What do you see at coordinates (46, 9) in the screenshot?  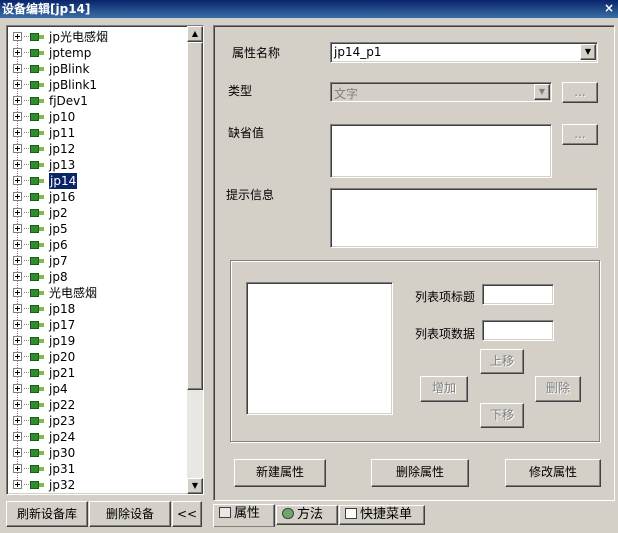 I see `window-title: 设备编辑[jp14]` at bounding box center [46, 9].